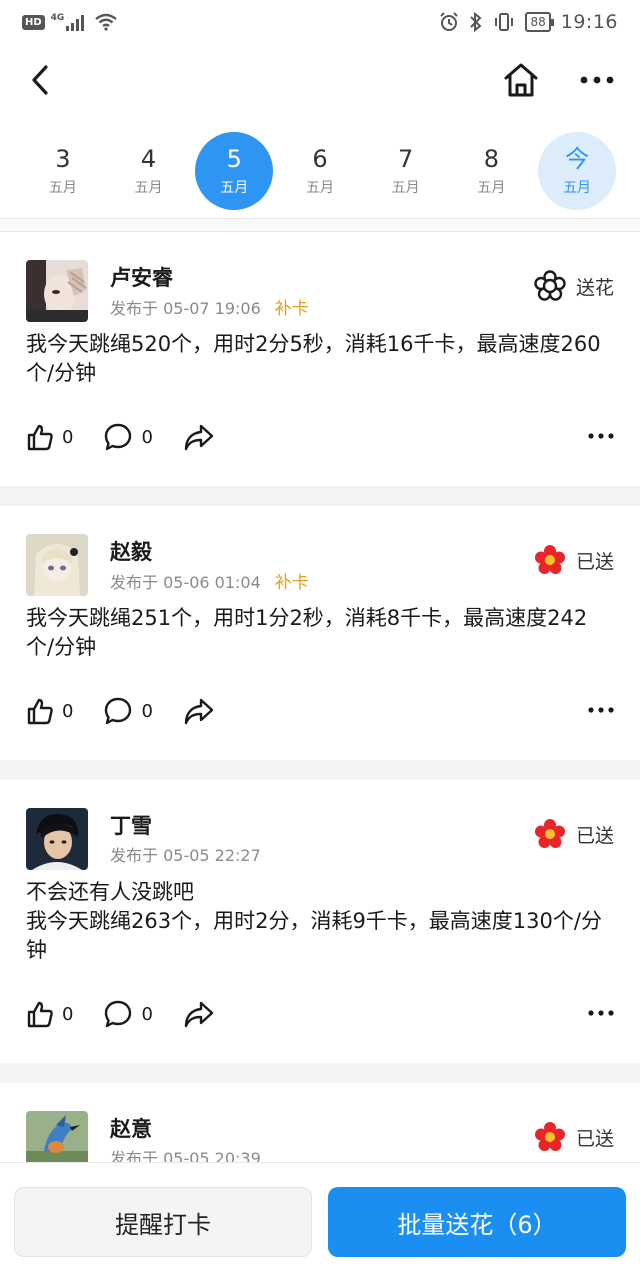 The height and width of the screenshot is (1280, 640). I want to click on date-day: 3, so click(63, 159).